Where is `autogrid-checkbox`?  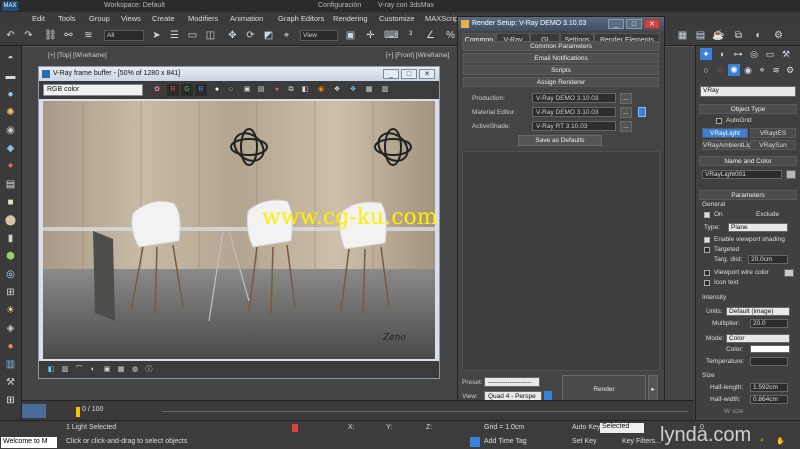 autogrid-checkbox is located at coordinates (719, 121).